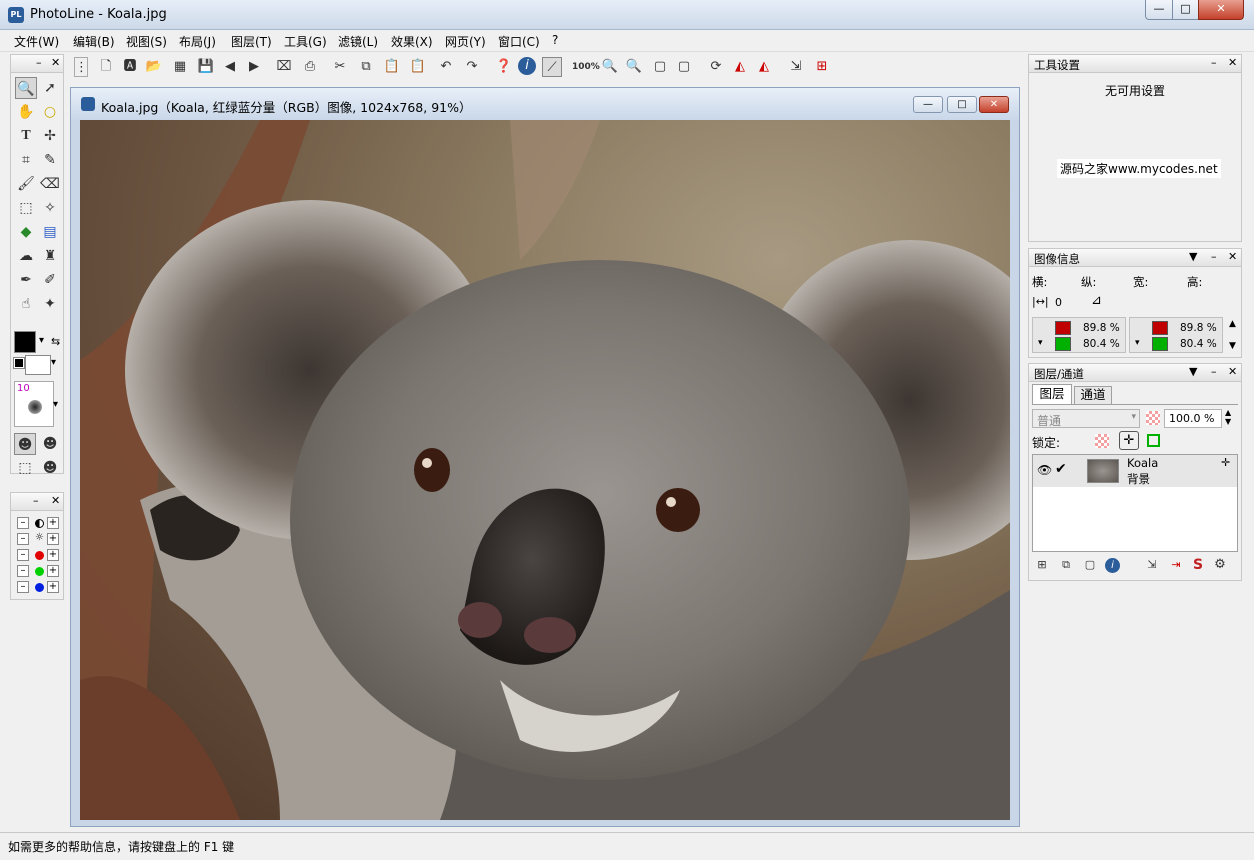  What do you see at coordinates (206, 67) in the screenshot?
I see `save-icon: 💾` at bounding box center [206, 67].